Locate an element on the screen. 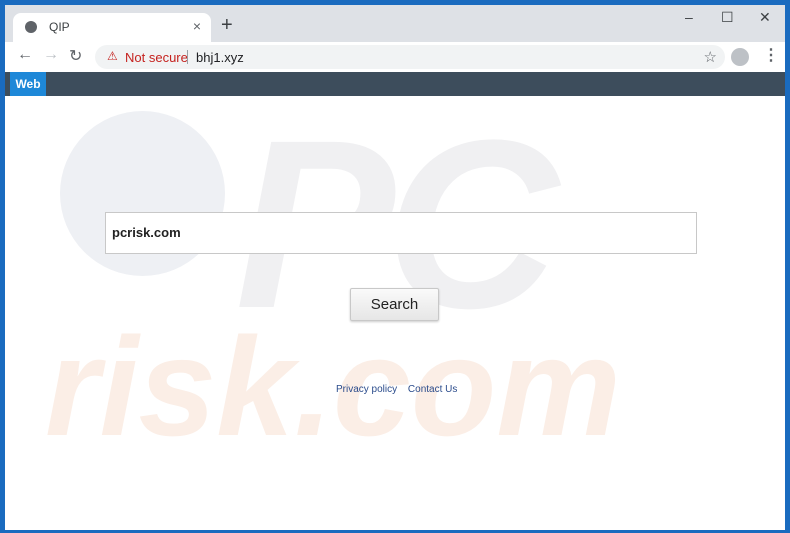  globe-icon is located at coordinates (31, 27).